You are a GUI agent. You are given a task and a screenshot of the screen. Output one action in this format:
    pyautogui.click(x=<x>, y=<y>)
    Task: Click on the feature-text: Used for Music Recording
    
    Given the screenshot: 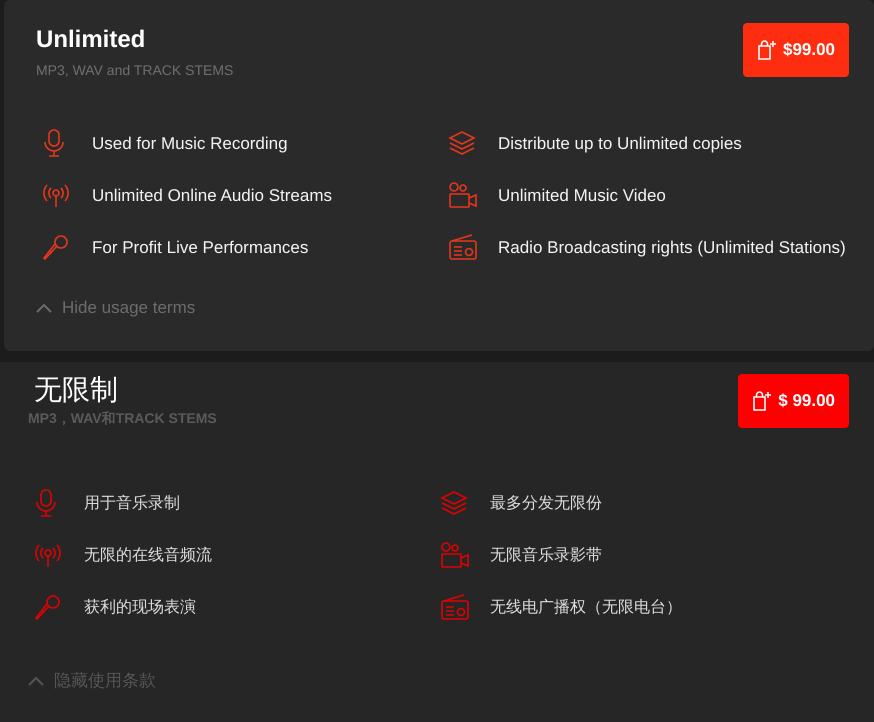 What is the action you would take?
    pyautogui.click(x=190, y=143)
    